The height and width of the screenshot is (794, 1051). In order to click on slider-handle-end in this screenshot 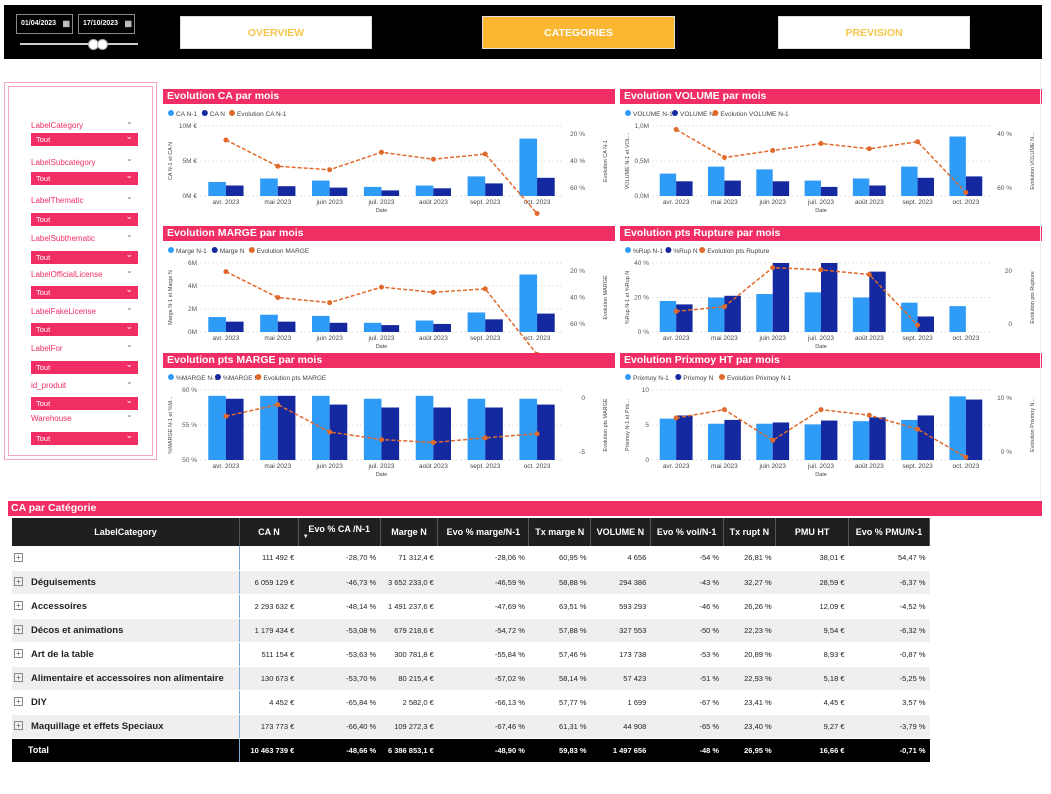, I will do `click(102, 44)`.